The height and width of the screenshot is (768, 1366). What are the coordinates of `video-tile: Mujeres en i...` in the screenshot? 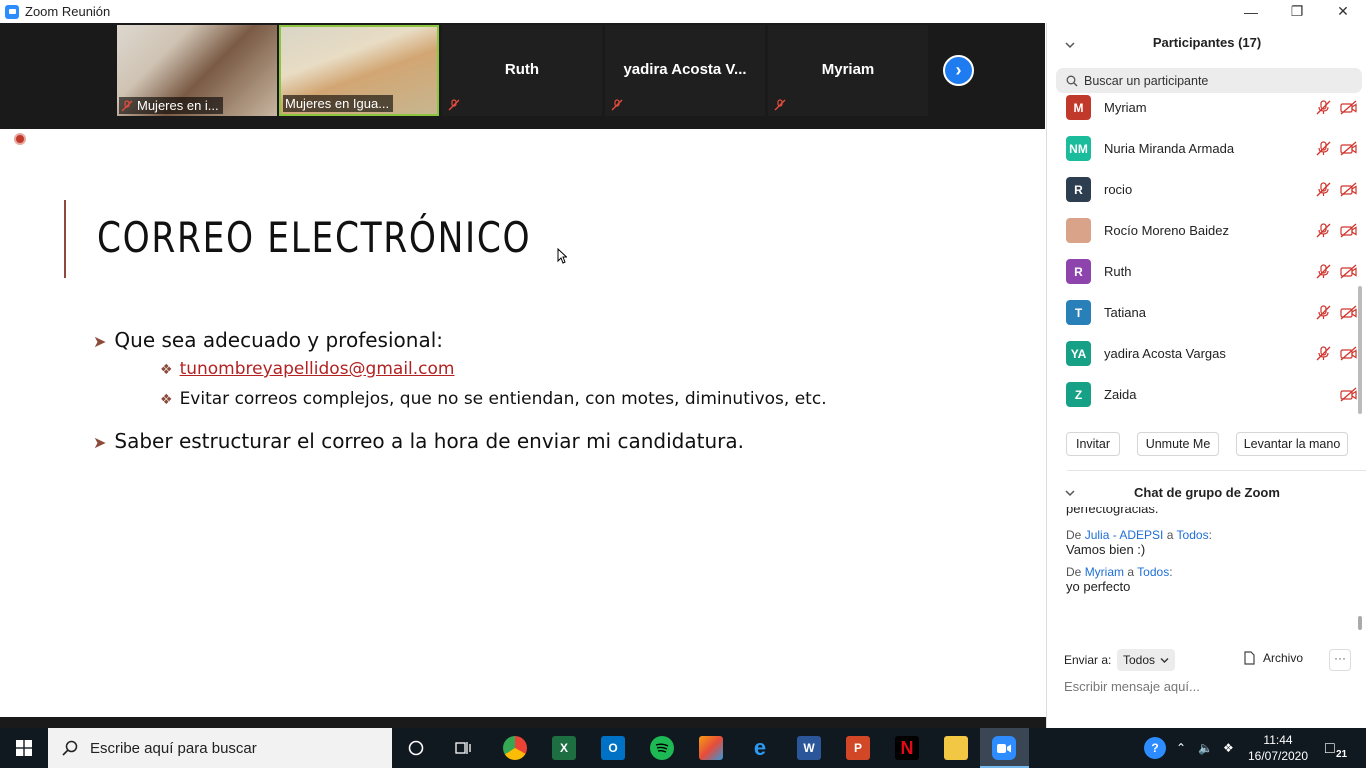 It's located at (197, 70).